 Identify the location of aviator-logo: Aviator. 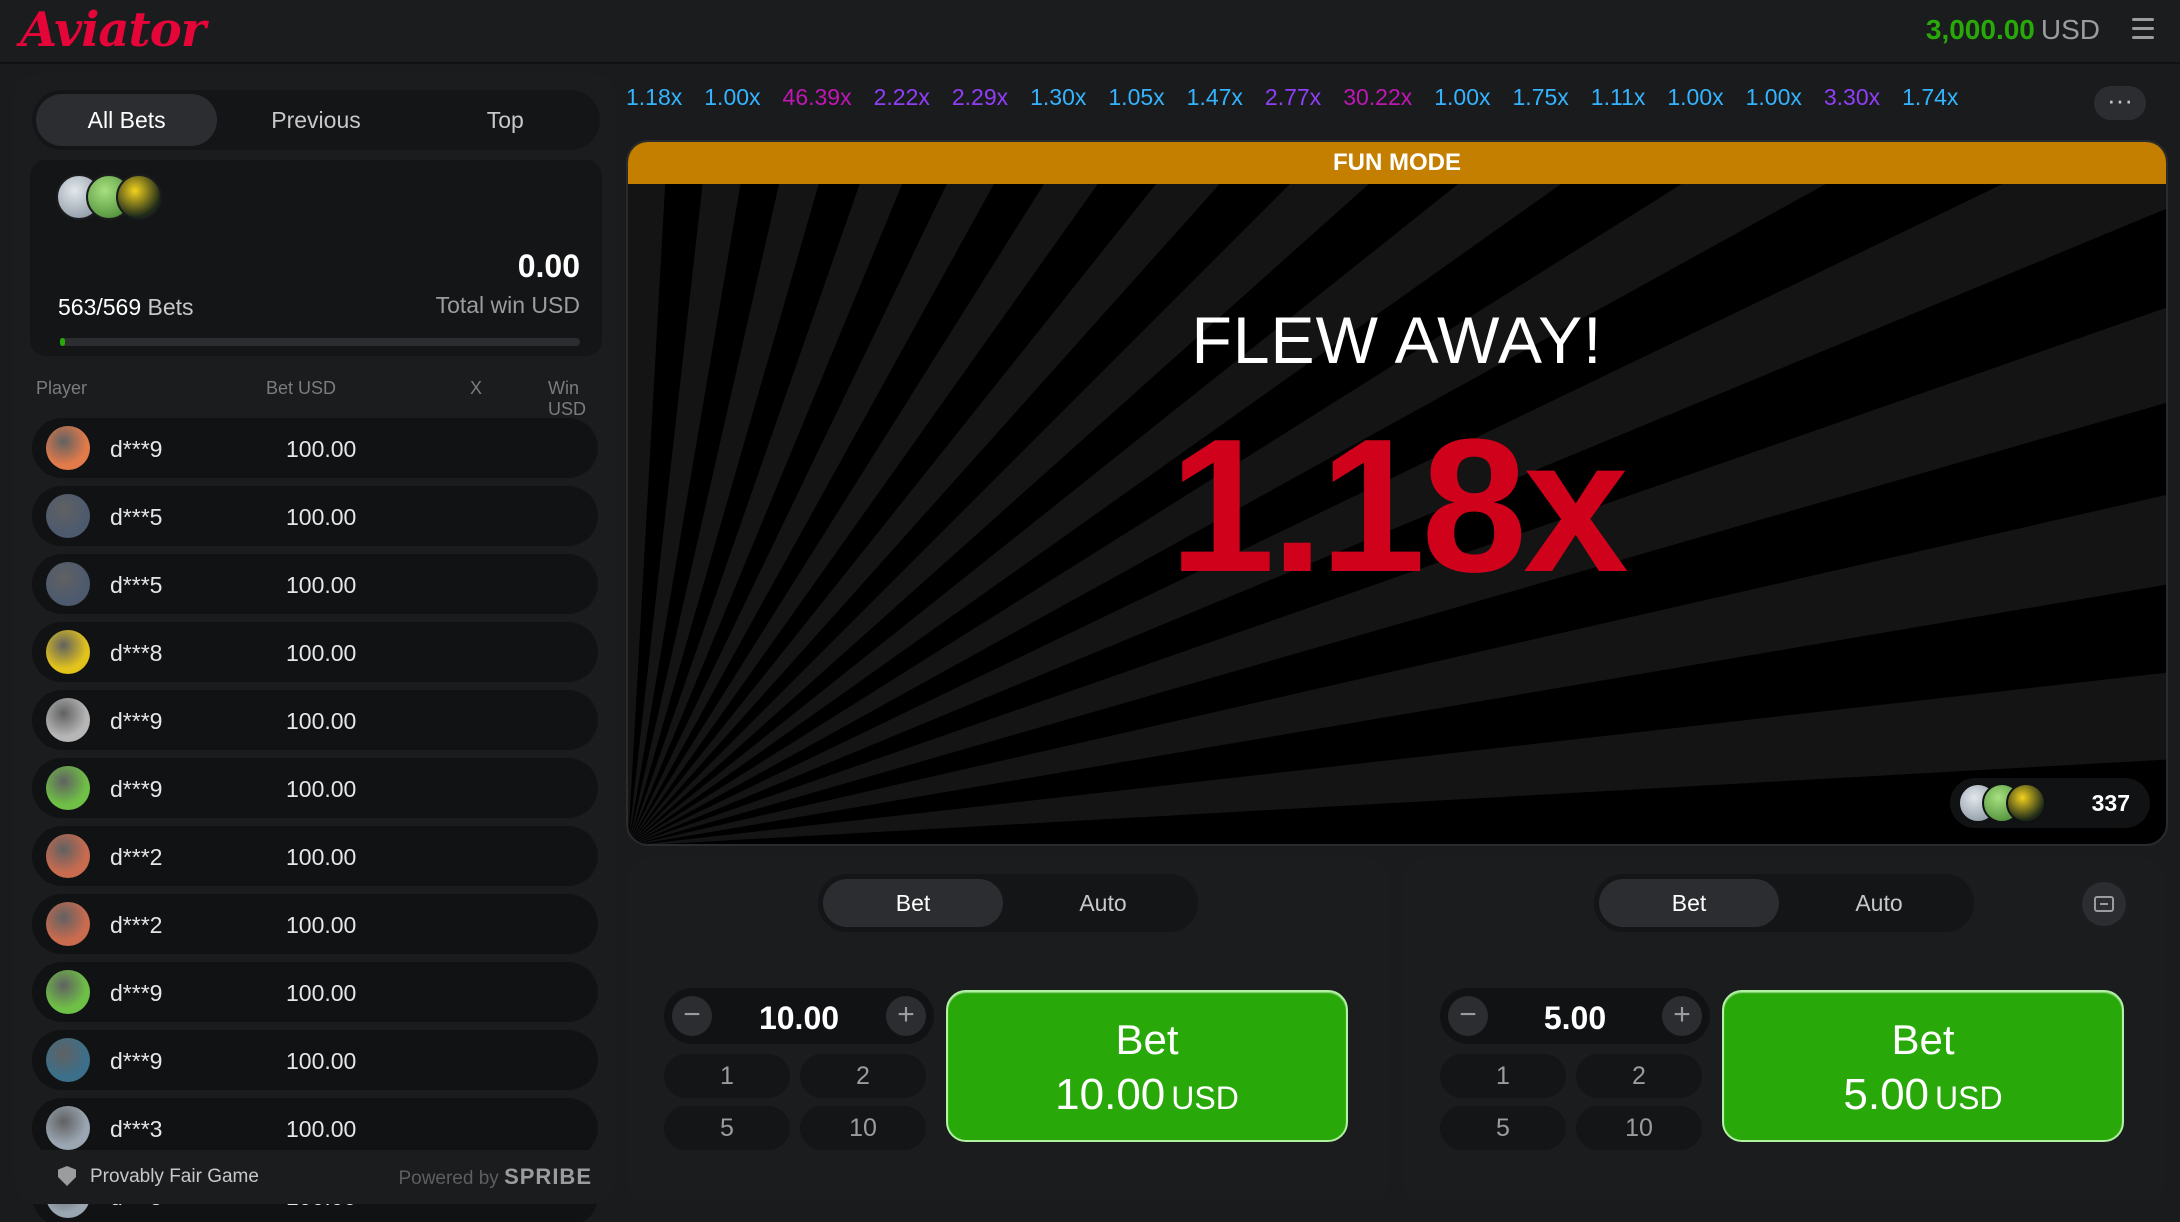
(113, 30).